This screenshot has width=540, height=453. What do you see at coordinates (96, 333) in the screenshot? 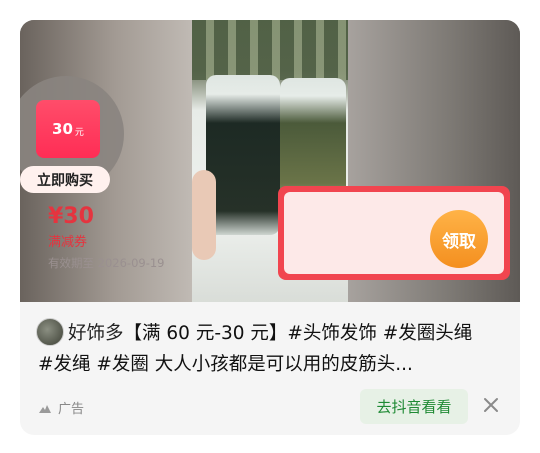
I see `author-name: 好饰多` at bounding box center [96, 333].